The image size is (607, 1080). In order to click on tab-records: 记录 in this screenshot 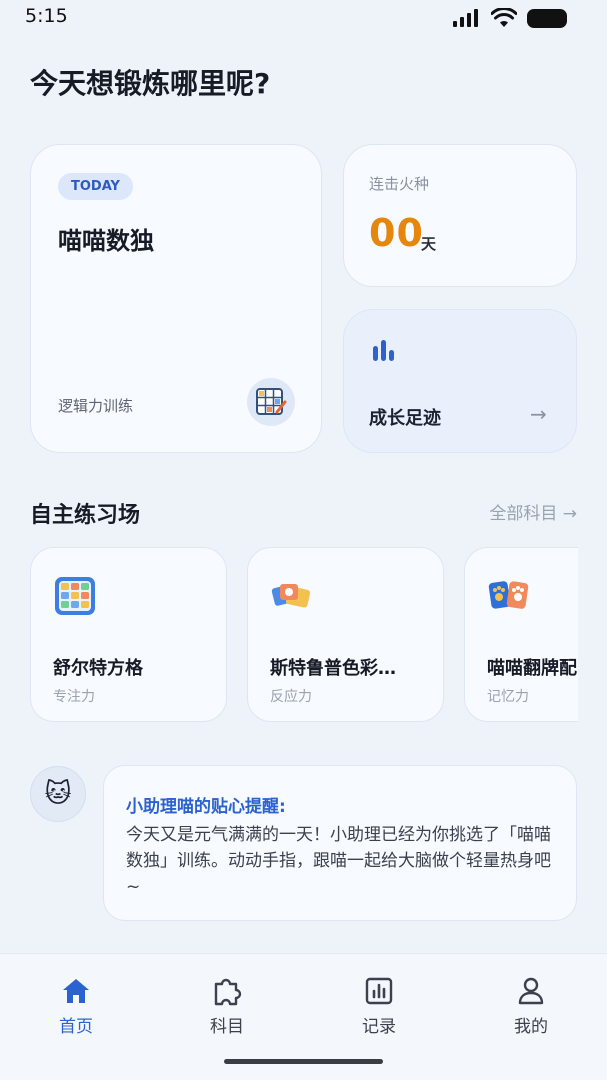, I will do `click(379, 1005)`.